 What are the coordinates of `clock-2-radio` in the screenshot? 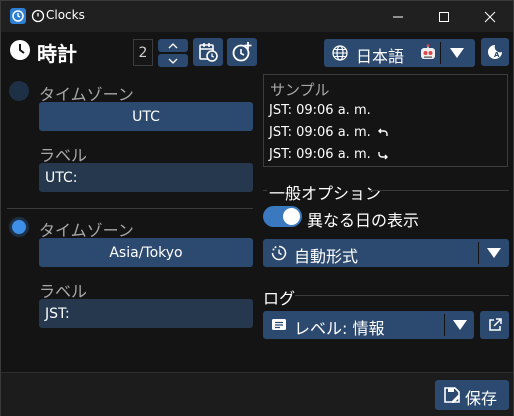 It's located at (19, 227).